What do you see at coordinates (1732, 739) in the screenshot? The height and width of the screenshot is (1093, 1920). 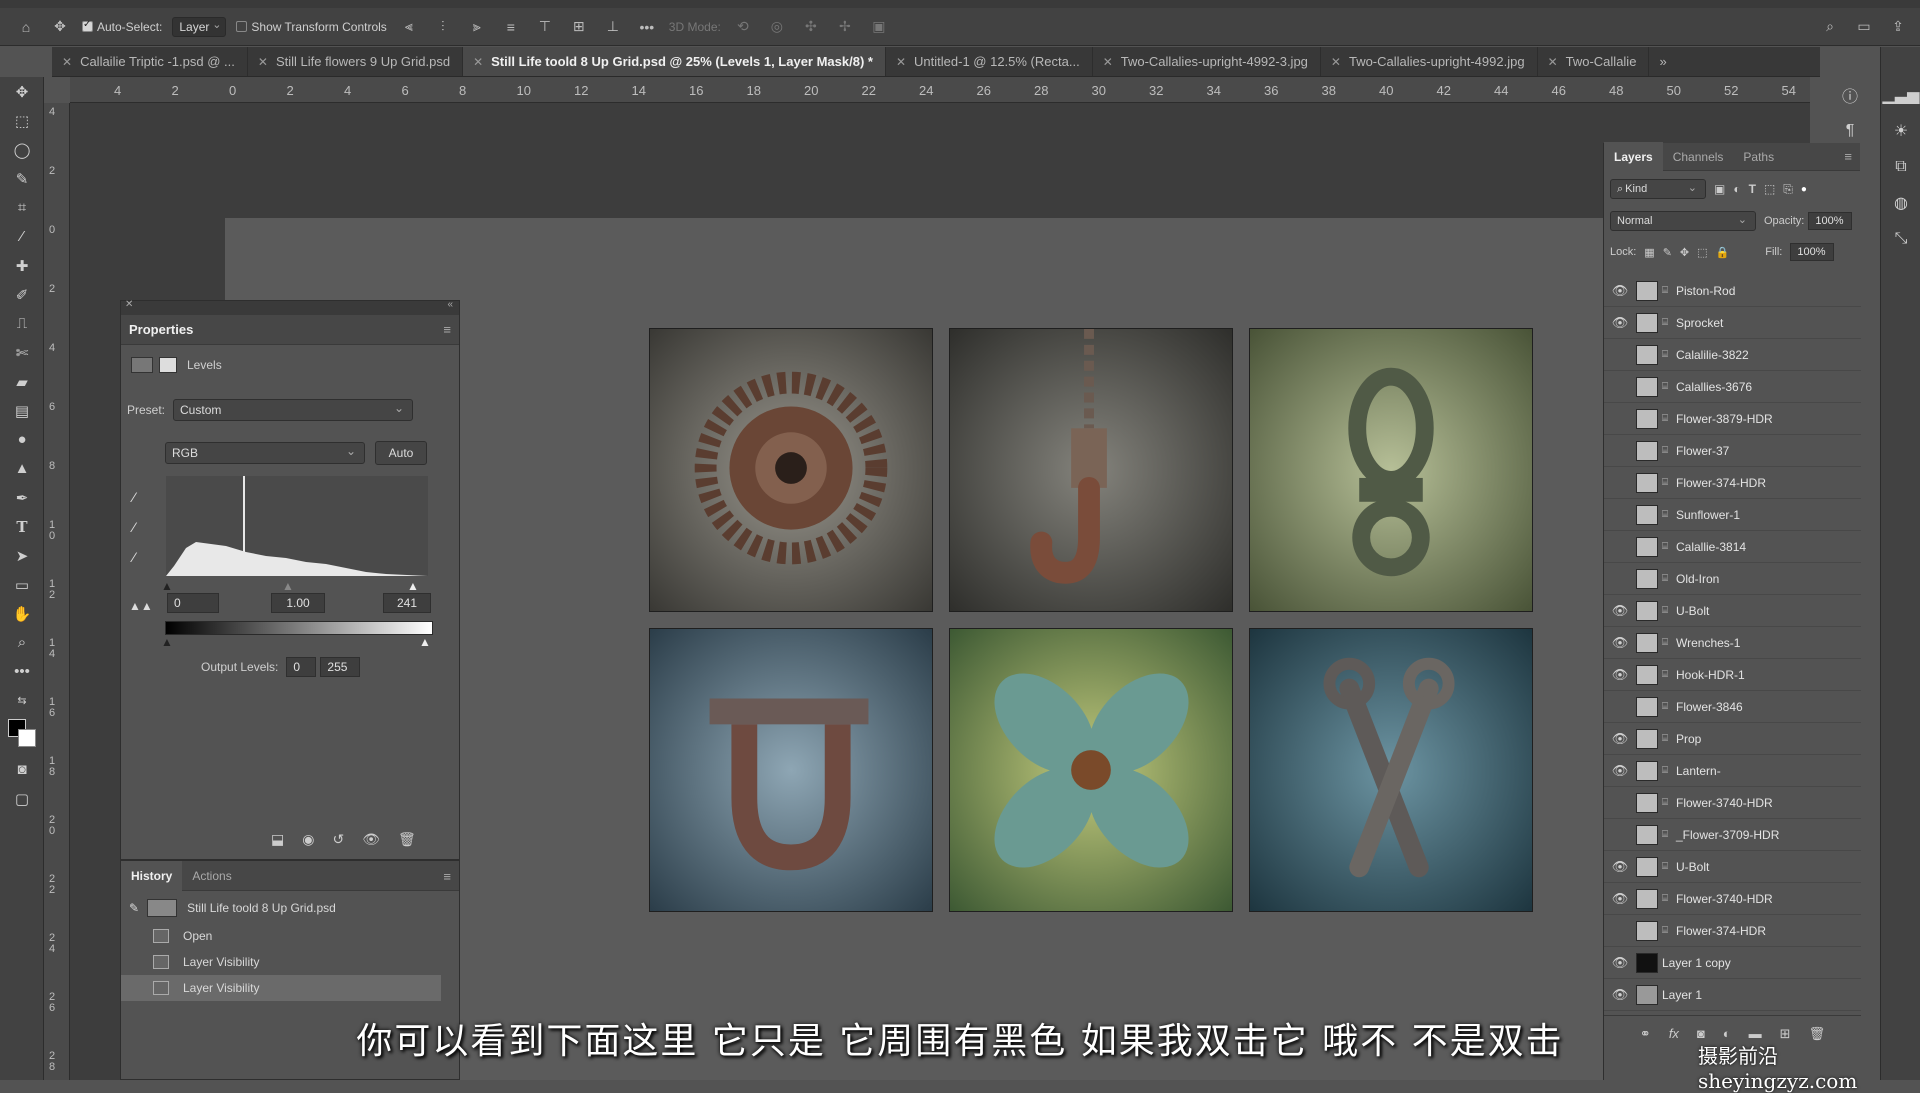 I see `layer-row: 👁 ⌸ Prop` at bounding box center [1732, 739].